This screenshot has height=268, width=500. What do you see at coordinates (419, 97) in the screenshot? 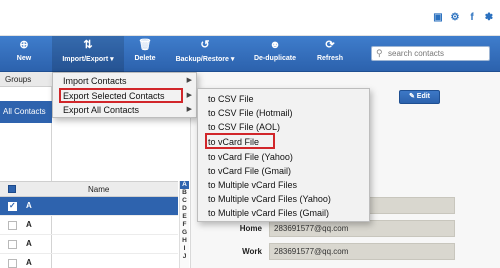
I see `edit-button: ✎ Edit` at bounding box center [419, 97].